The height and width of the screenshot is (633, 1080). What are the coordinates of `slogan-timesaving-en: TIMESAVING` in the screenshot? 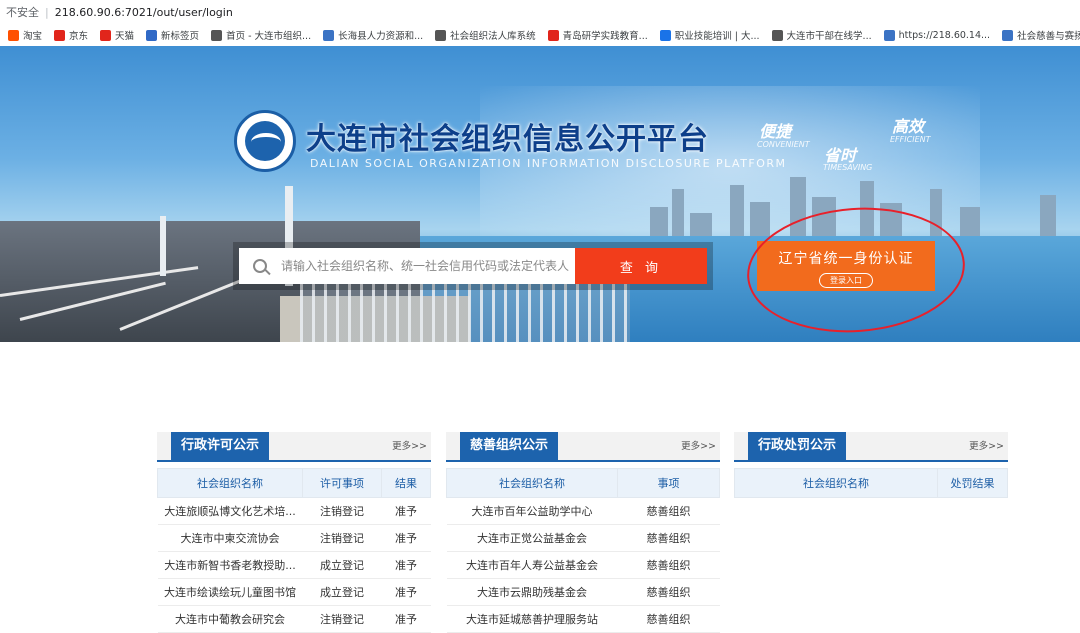 It's located at (848, 167).